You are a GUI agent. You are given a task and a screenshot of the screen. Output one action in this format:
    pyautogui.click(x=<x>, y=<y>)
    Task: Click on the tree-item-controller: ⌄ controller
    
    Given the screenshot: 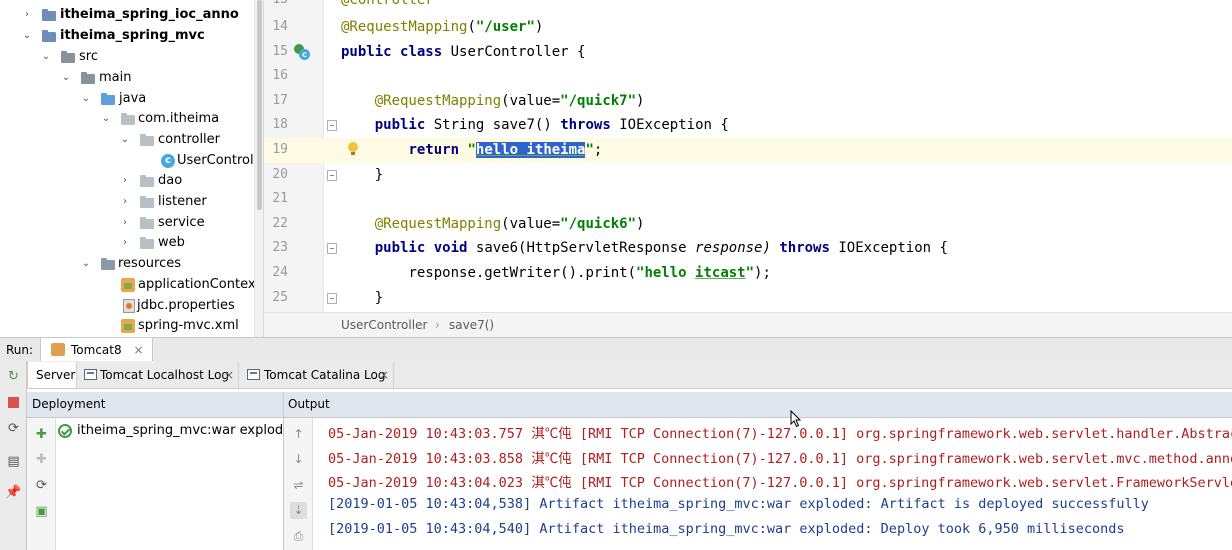 What is the action you would take?
    pyautogui.click(x=127, y=140)
    